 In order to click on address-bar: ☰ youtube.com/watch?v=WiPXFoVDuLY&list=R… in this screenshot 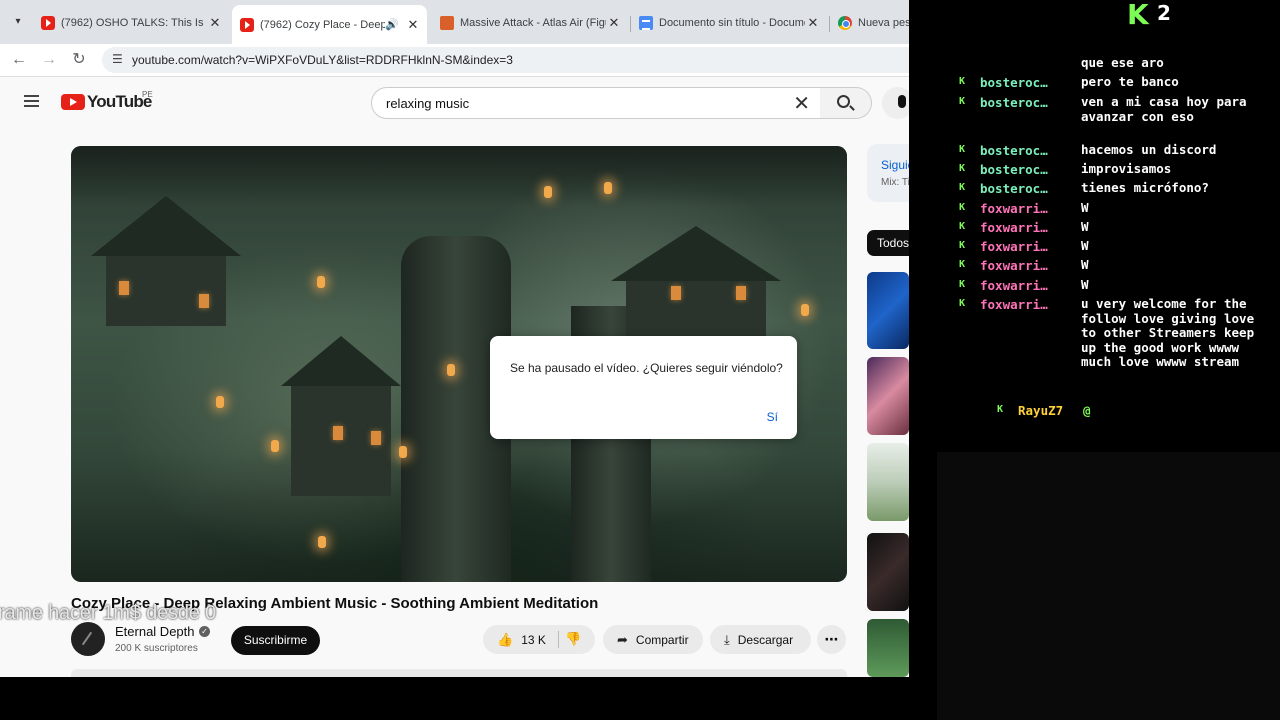, I will do `click(505, 60)`.